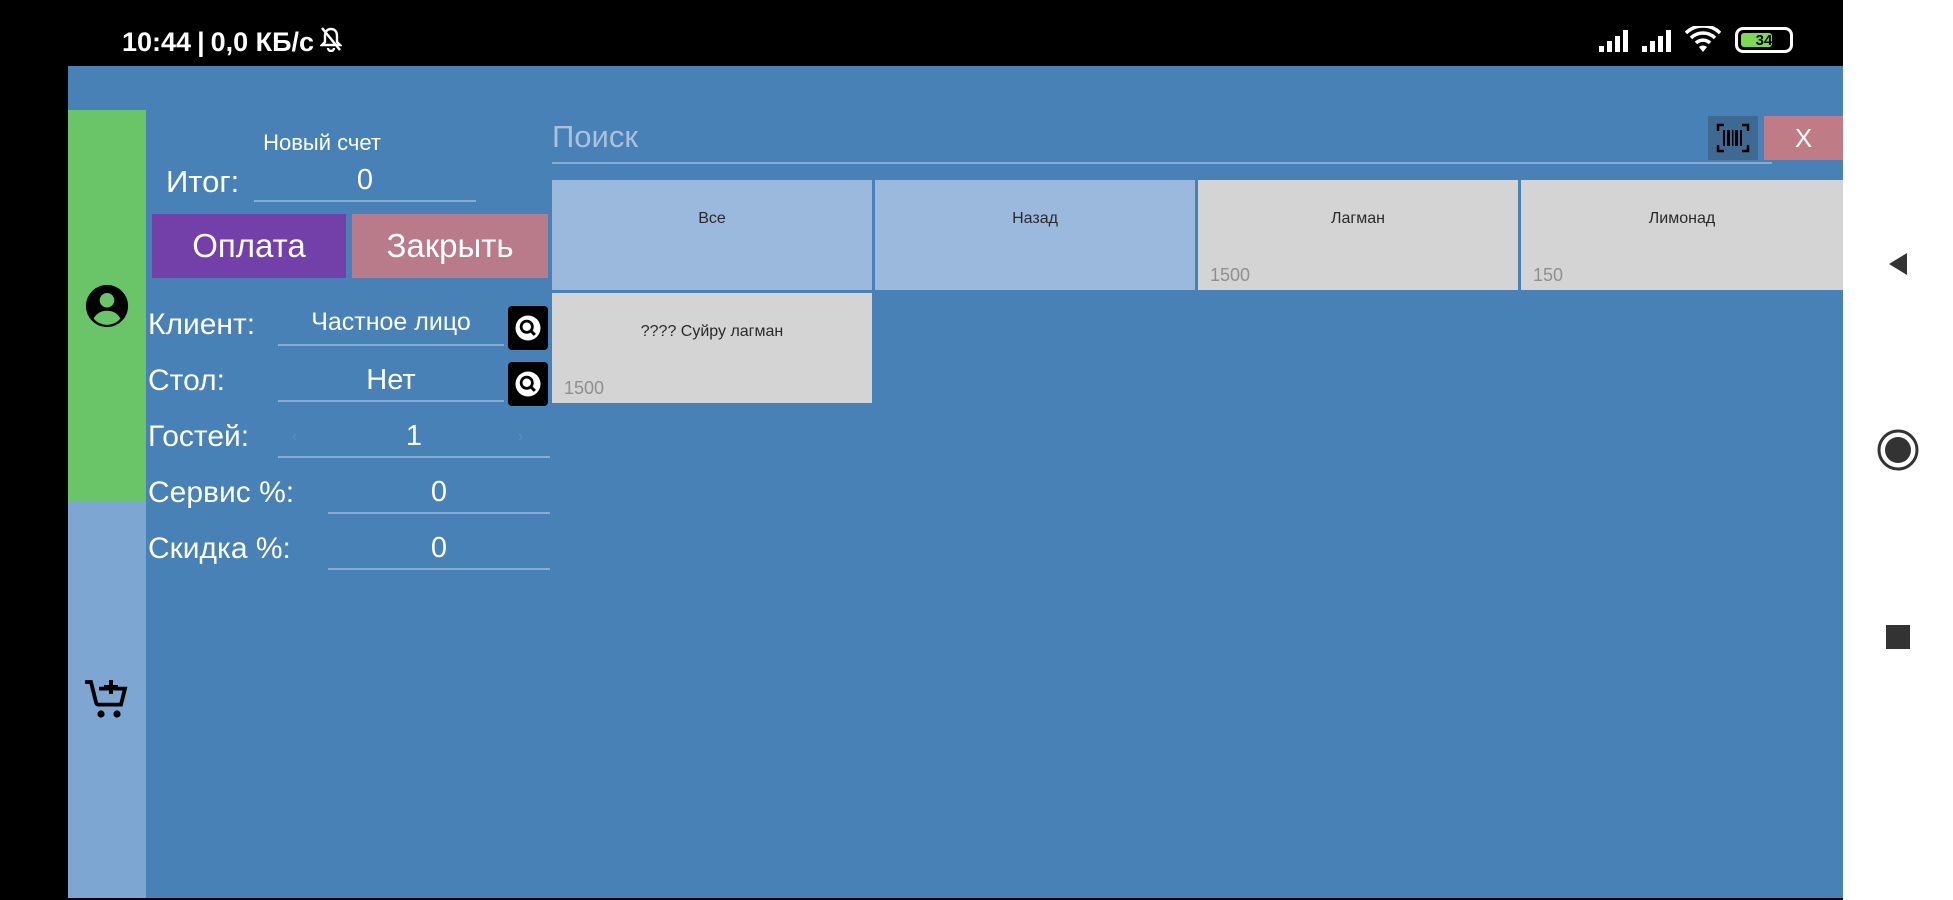 The image size is (1953, 900). What do you see at coordinates (34, 483) in the screenshot?
I see `left-edge` at bounding box center [34, 483].